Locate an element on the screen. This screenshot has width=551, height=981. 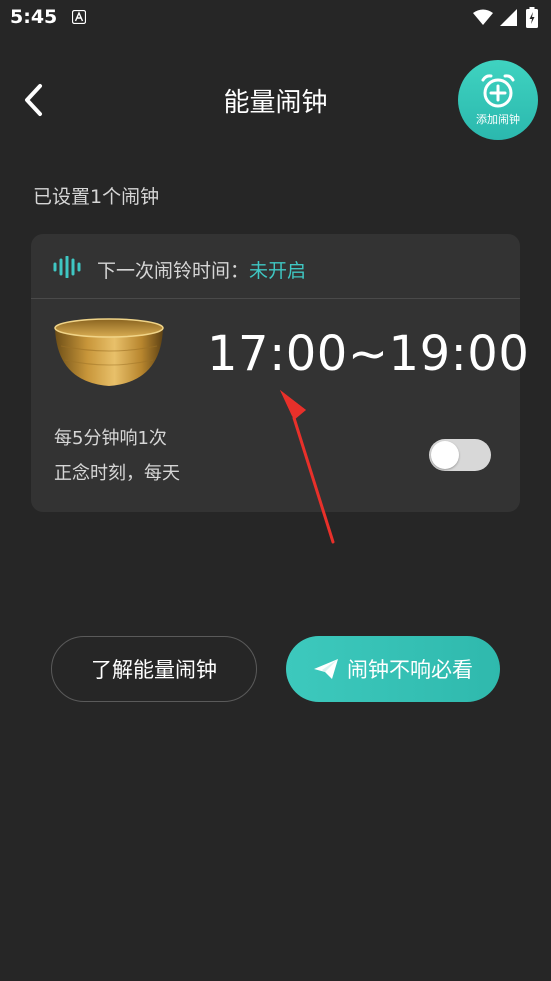
alarm-help-label: 闹钟不响必看 is located at coordinates (410, 670).